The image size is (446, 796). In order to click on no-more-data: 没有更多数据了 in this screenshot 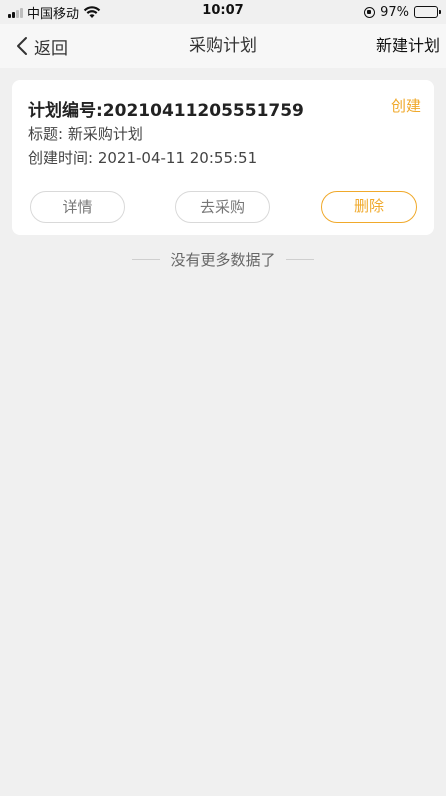, I will do `click(223, 259)`.